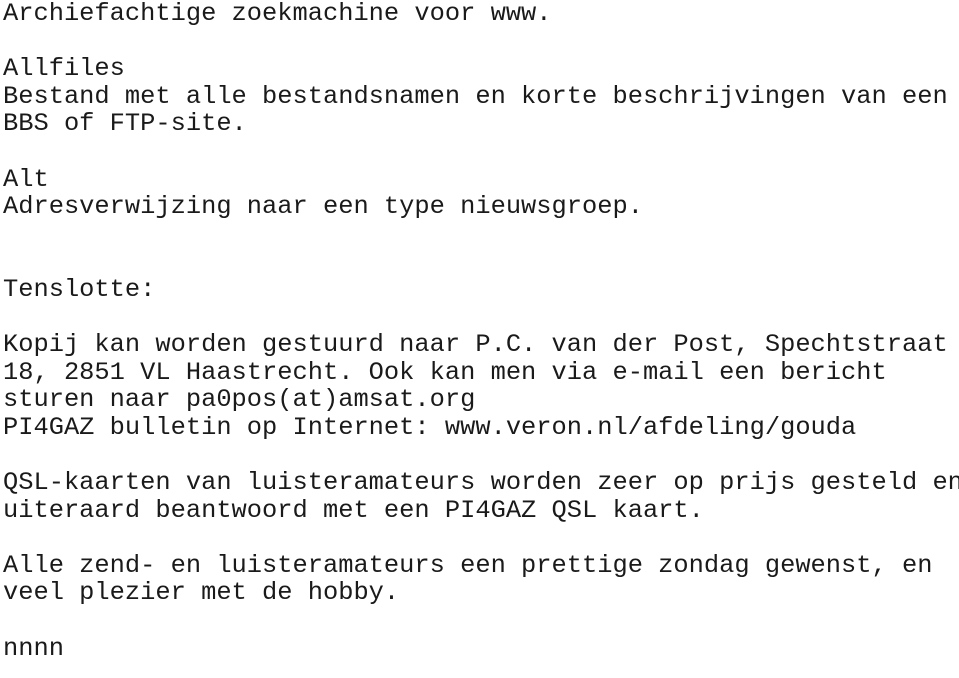 This screenshot has width=959, height=678. Describe the element at coordinates (277, 14) in the screenshot. I see `text-line: Archiefachtige zoekmachine voor www.` at that location.